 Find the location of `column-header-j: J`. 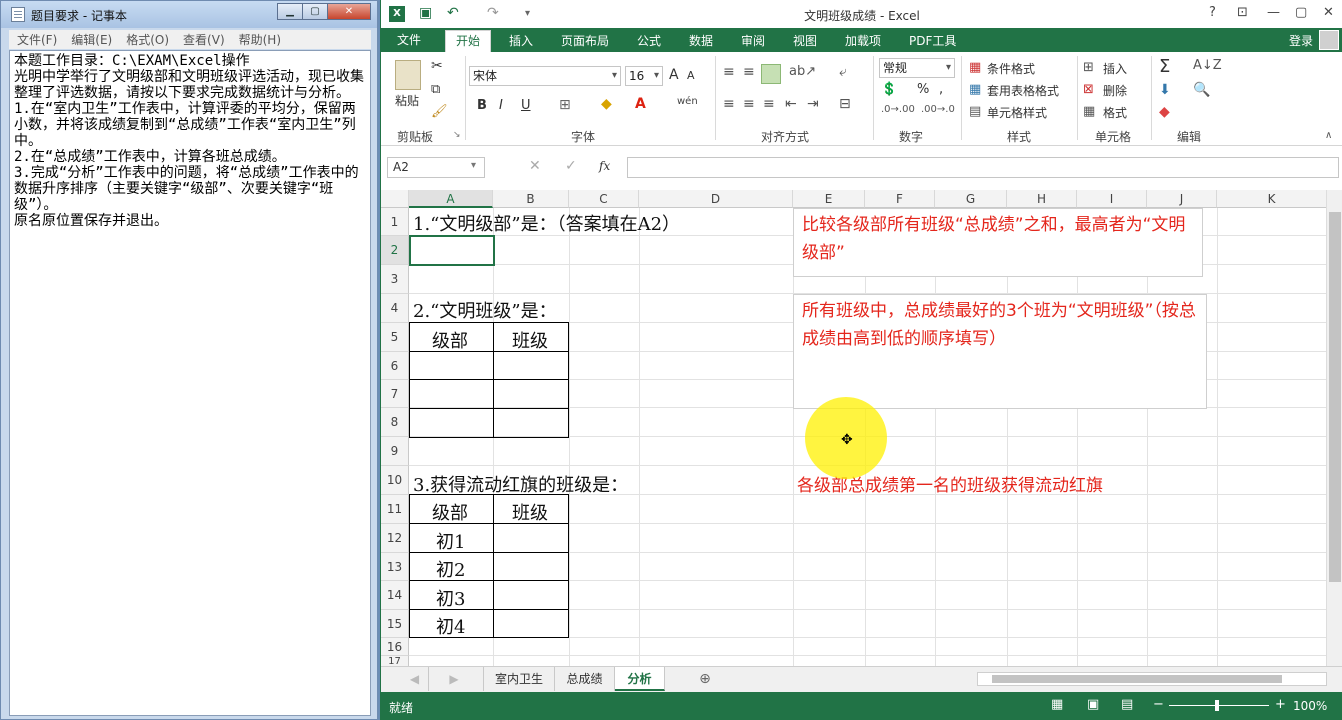

column-header-j: J is located at coordinates (1182, 199).